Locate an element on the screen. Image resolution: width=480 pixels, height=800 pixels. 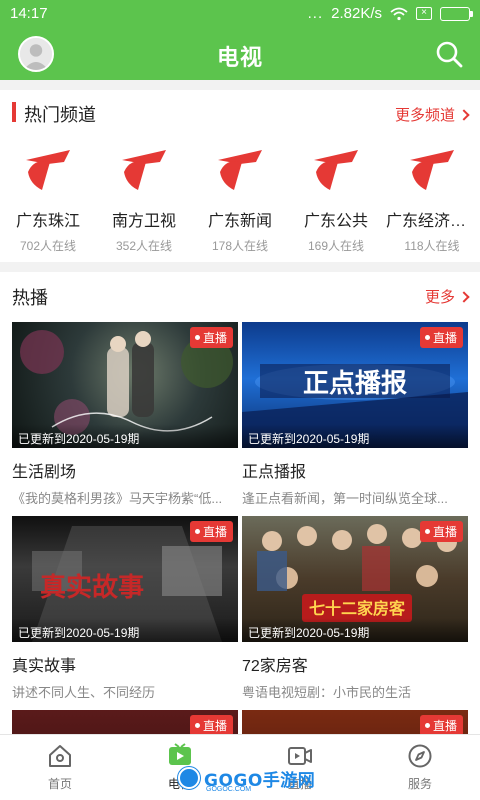
channel-item: 广东经济科... 118人在线 is located at coordinates (432, 199).